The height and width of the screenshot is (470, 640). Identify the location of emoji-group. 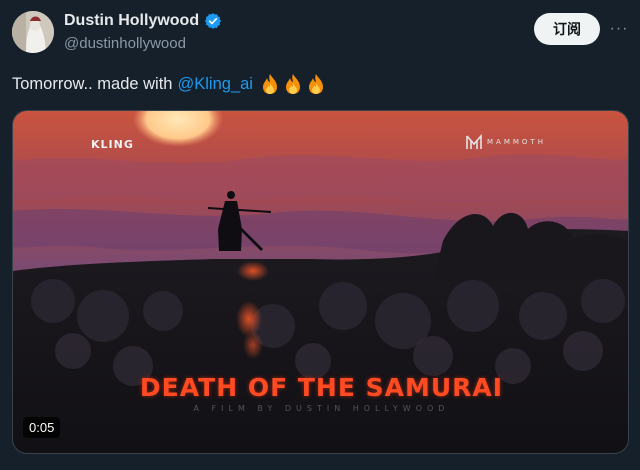
(293, 84).